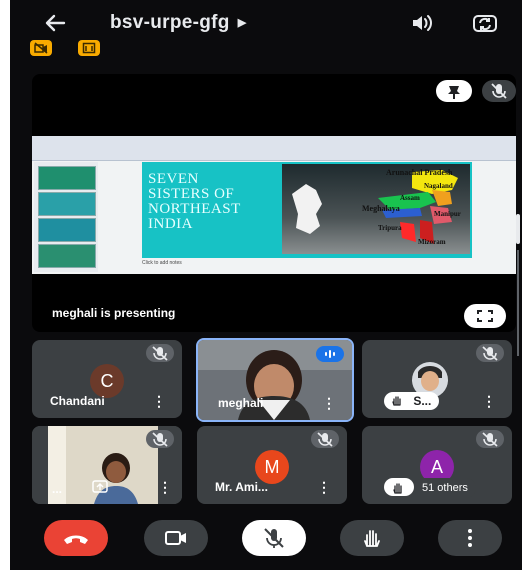 The height and width of the screenshot is (570, 532). I want to click on participant-tile: ... ⋮, so click(107, 465).